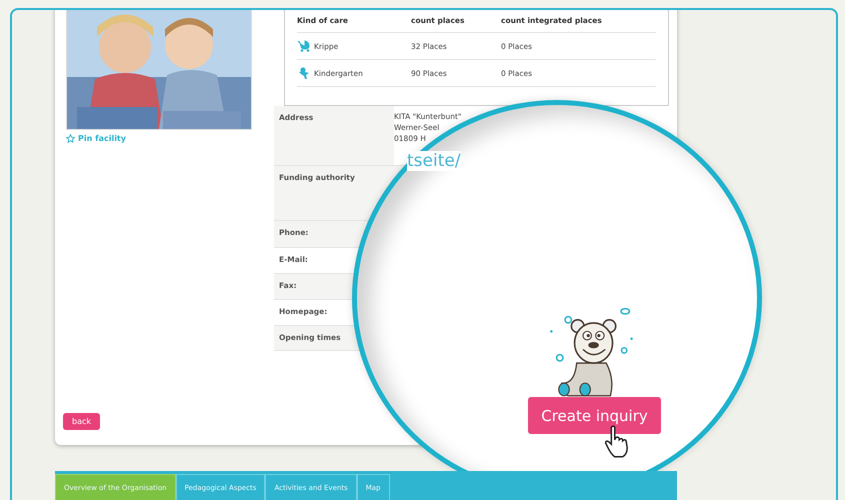 This screenshot has height=500, width=845. What do you see at coordinates (304, 73) in the screenshot?
I see `child-icon` at bounding box center [304, 73].